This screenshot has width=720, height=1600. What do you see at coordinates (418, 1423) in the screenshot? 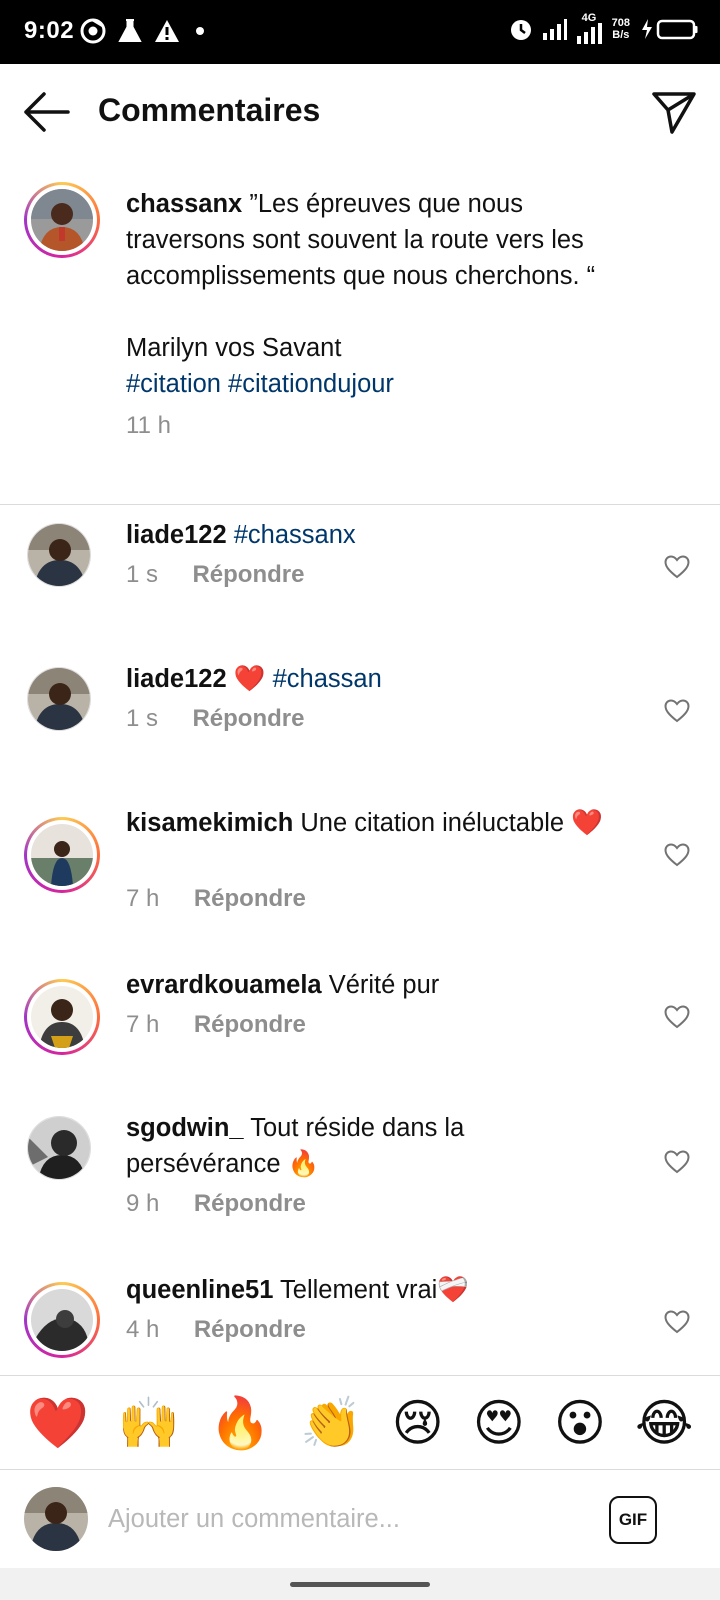
I see `emoji-crying: 😢` at bounding box center [418, 1423].